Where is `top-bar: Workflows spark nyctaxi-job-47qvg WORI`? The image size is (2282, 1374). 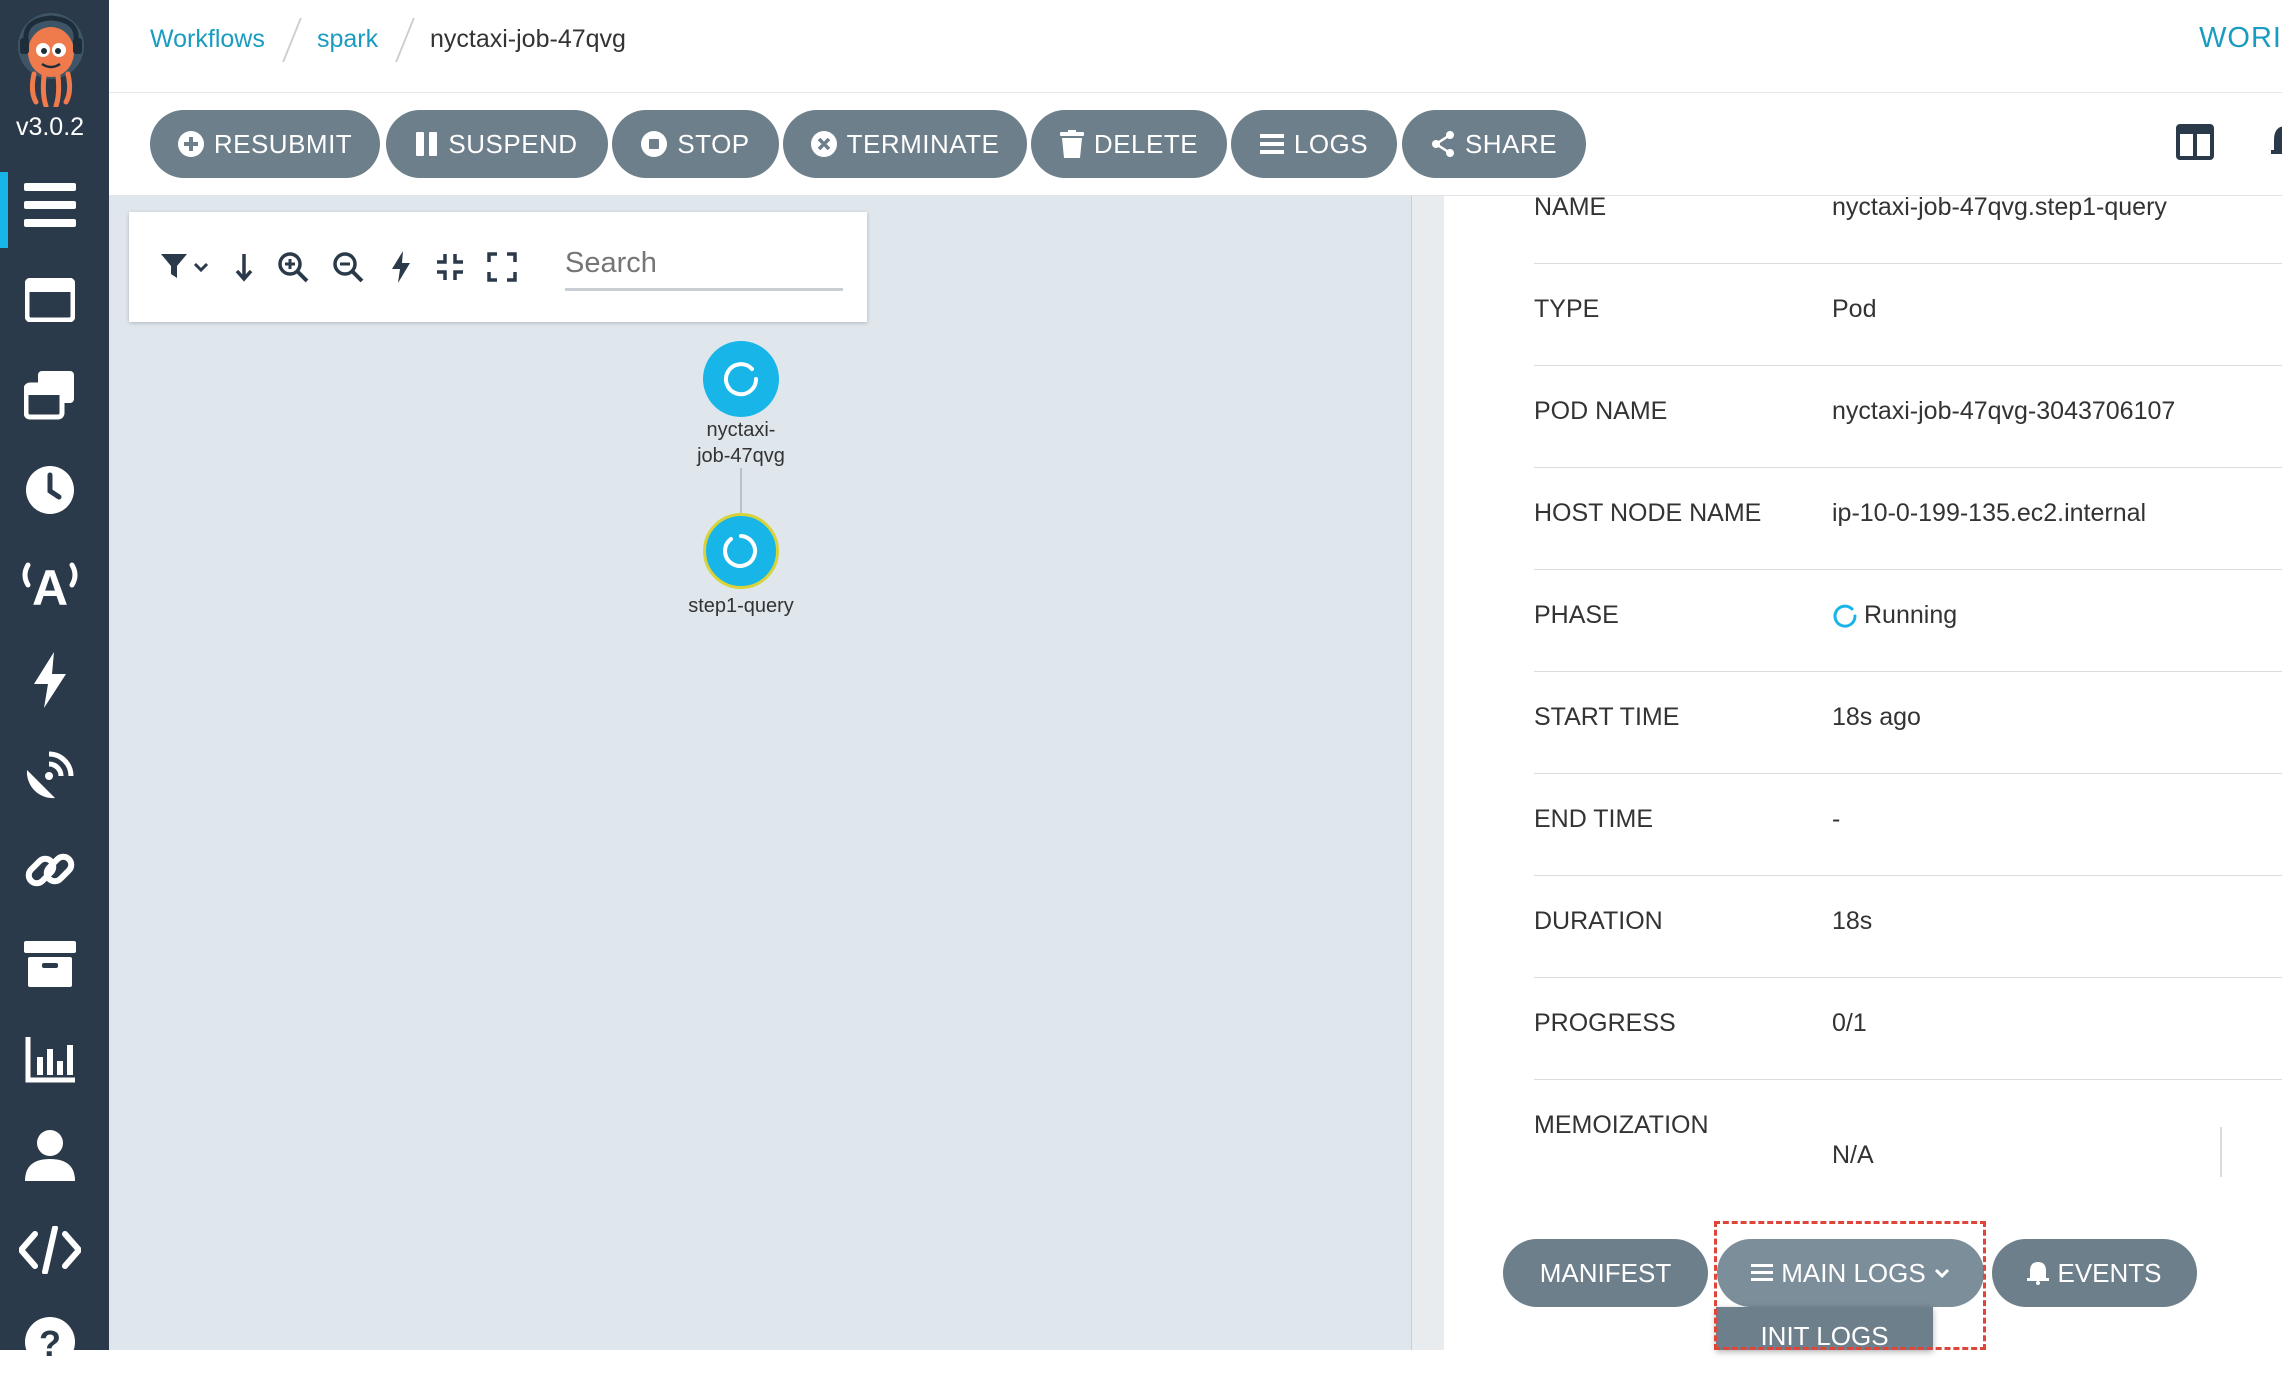
top-bar: Workflows spark nyctaxi-job-47qvg WORI is located at coordinates (1195, 46).